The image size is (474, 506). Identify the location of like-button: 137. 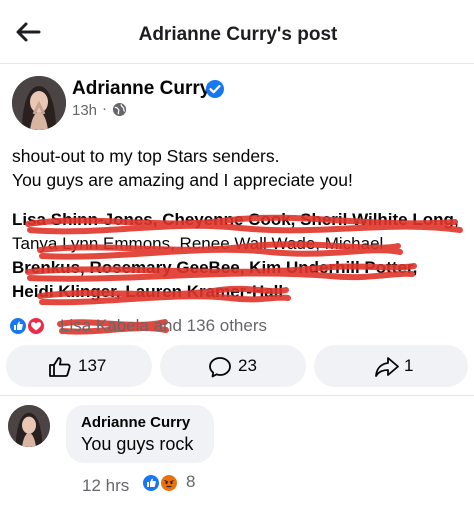
(79, 366).